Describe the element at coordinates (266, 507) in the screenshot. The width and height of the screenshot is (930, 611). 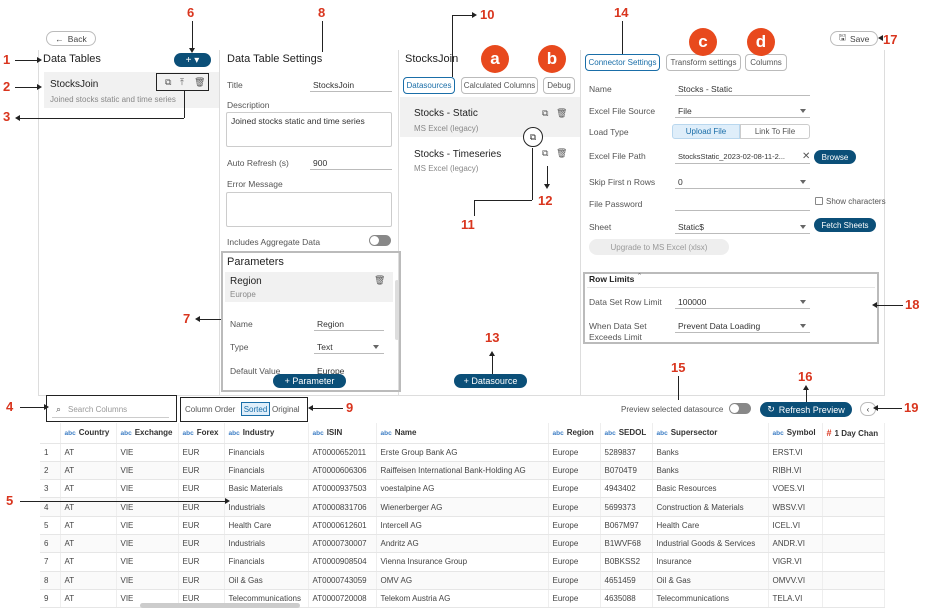
I see `table-cell: Industrials` at that location.